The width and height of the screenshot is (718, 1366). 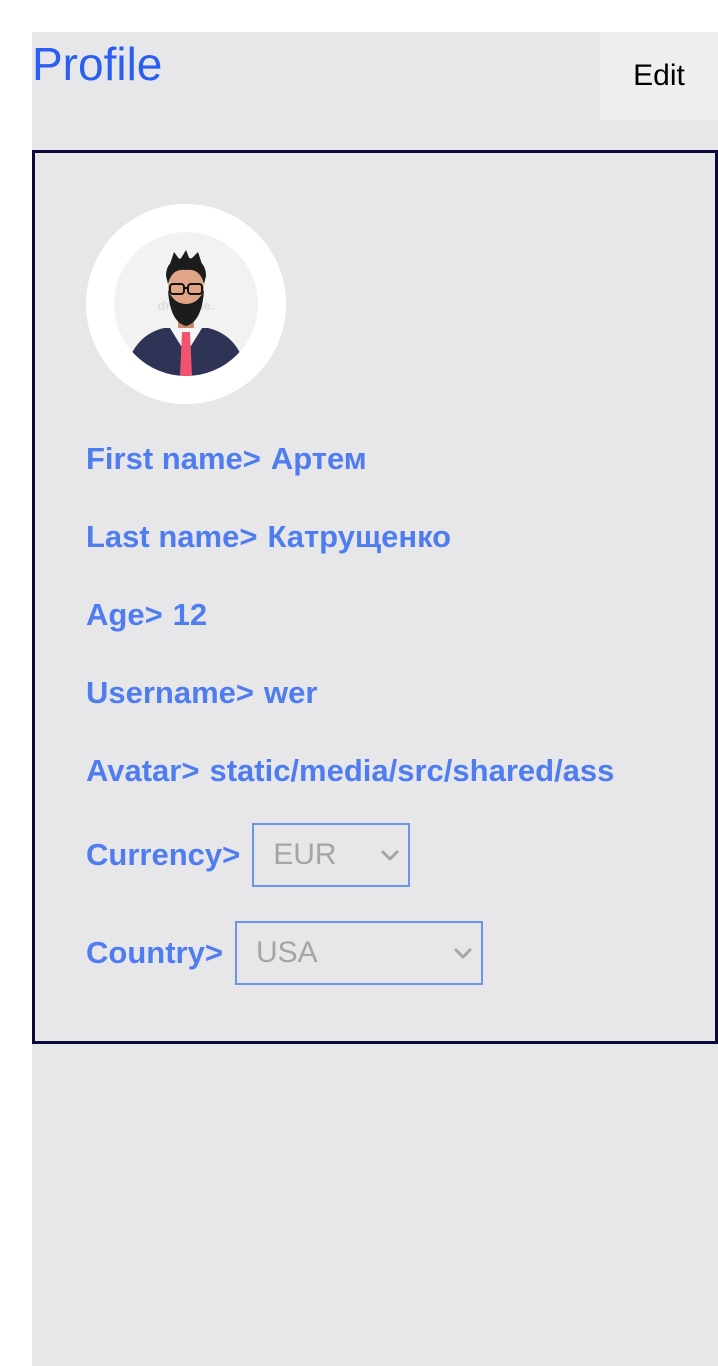 I want to click on age-label: Age>, so click(x=124, y=614).